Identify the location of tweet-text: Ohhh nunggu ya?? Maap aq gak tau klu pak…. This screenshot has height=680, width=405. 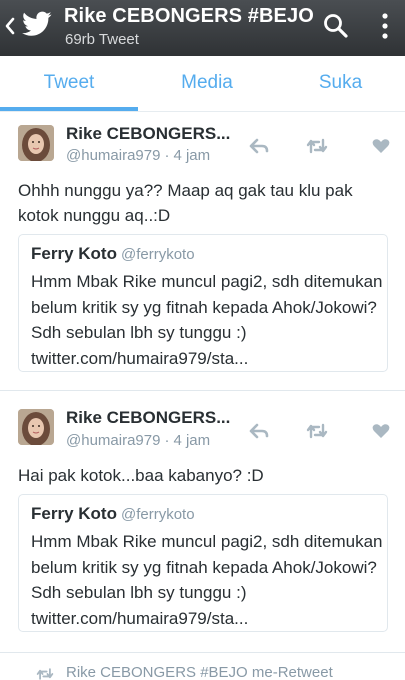
(185, 203).